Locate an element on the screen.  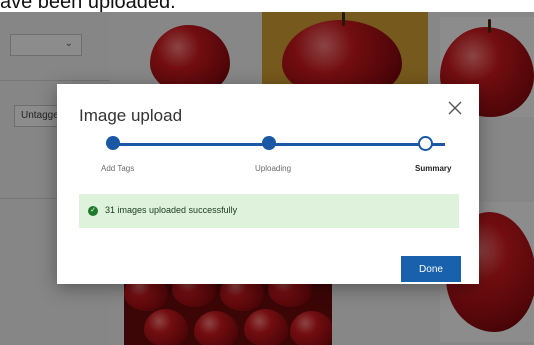
step-label-uploading: Uploading is located at coordinates (273, 168).